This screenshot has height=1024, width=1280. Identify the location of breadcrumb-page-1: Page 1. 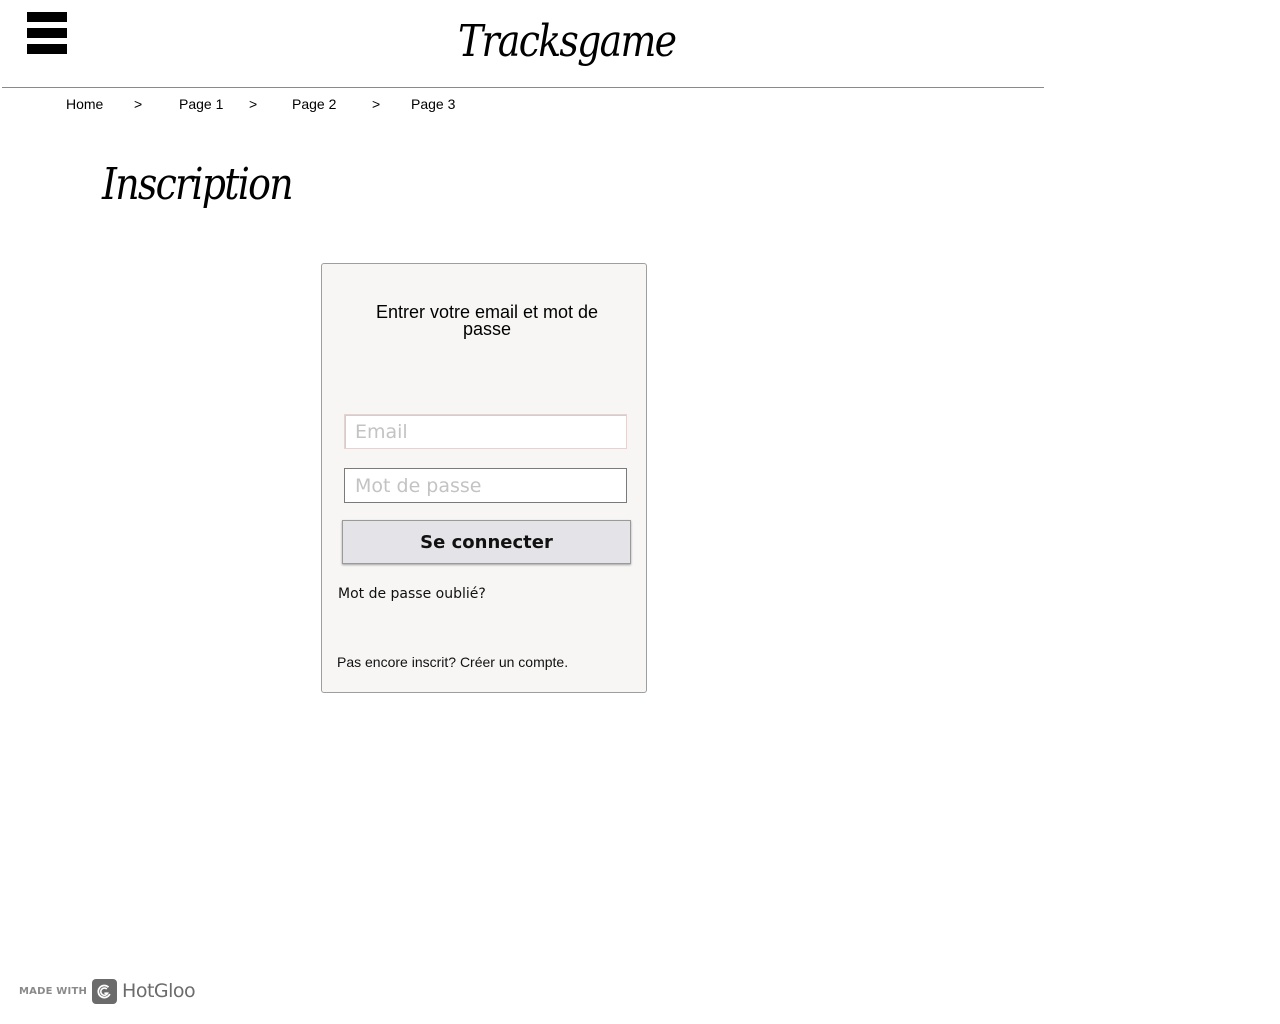
(201, 104).